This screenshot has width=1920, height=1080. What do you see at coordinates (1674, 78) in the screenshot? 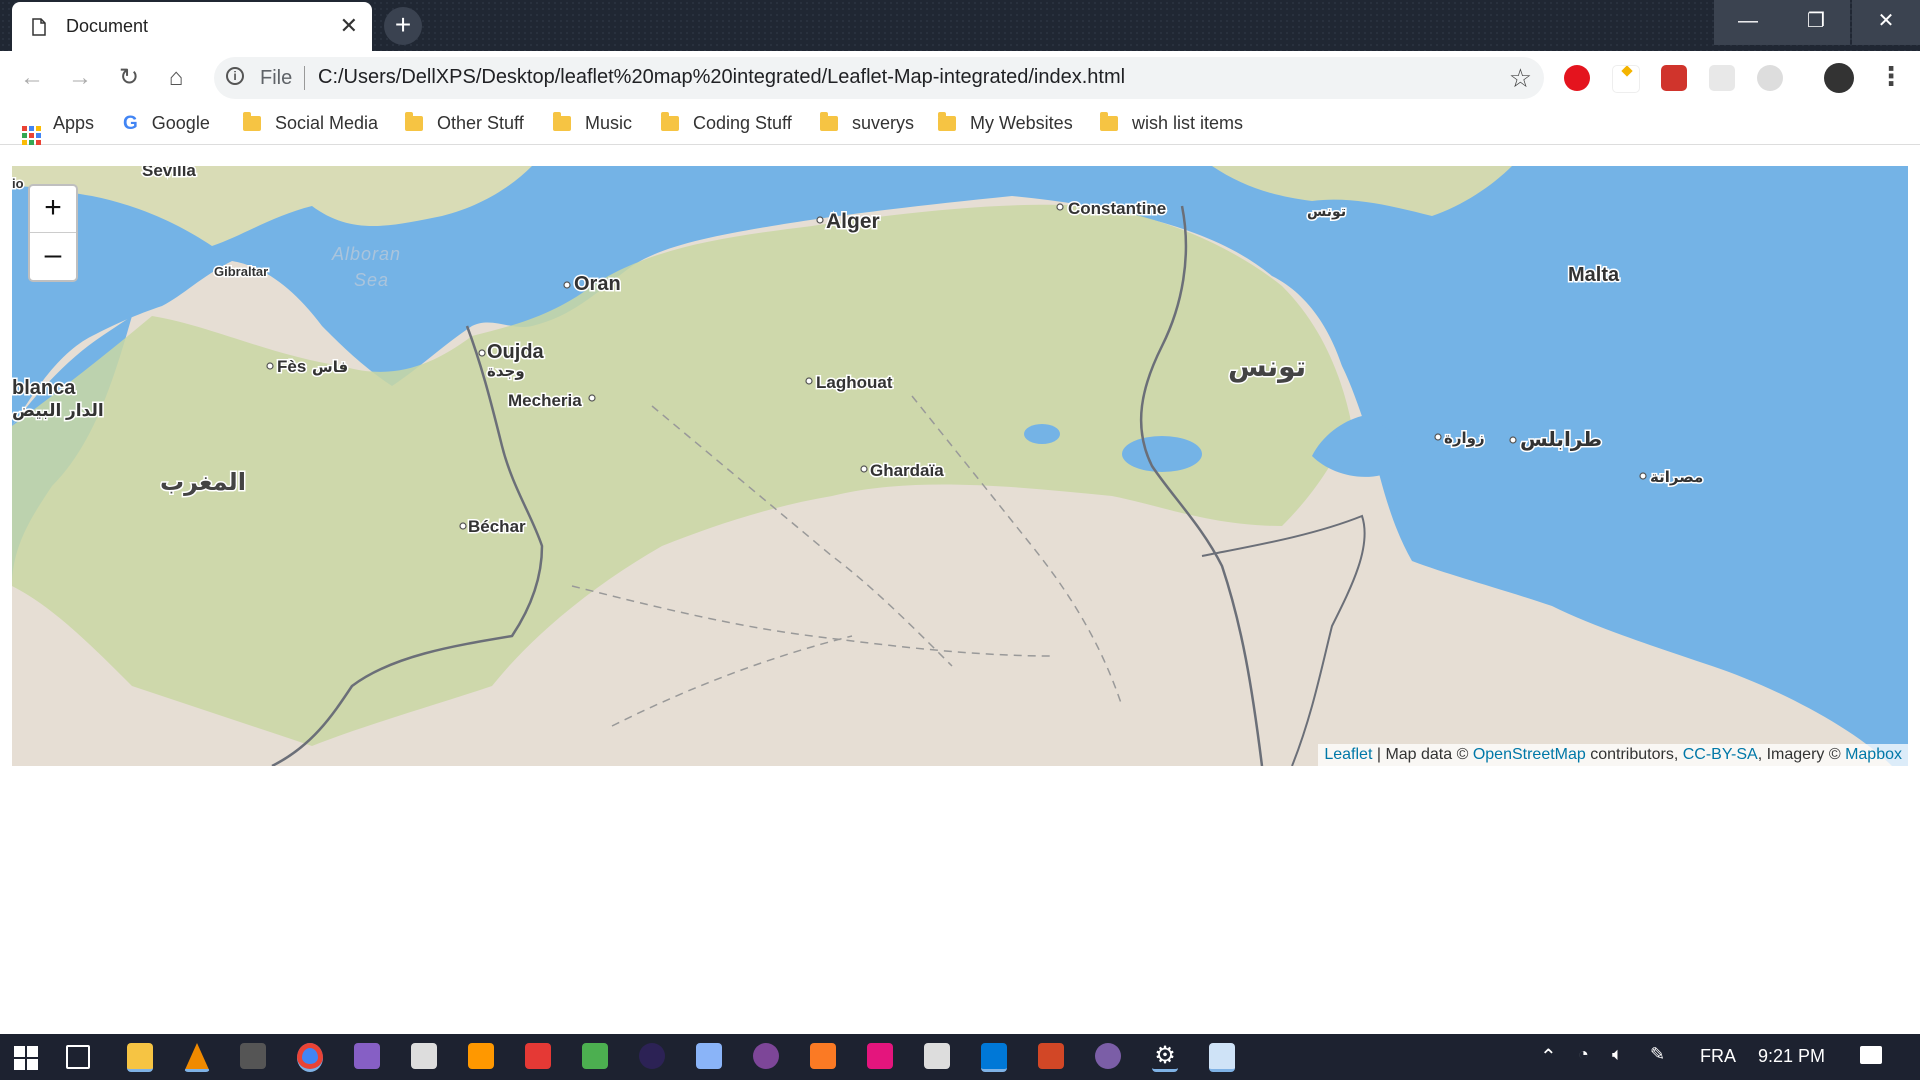
I see `cors-icon` at bounding box center [1674, 78].